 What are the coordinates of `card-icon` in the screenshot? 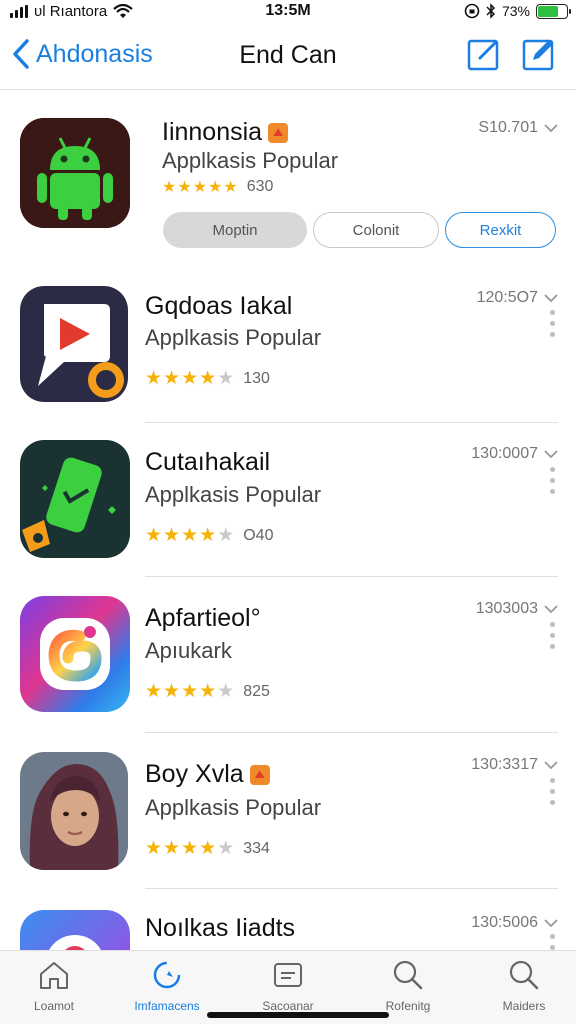 It's located at (288, 975).